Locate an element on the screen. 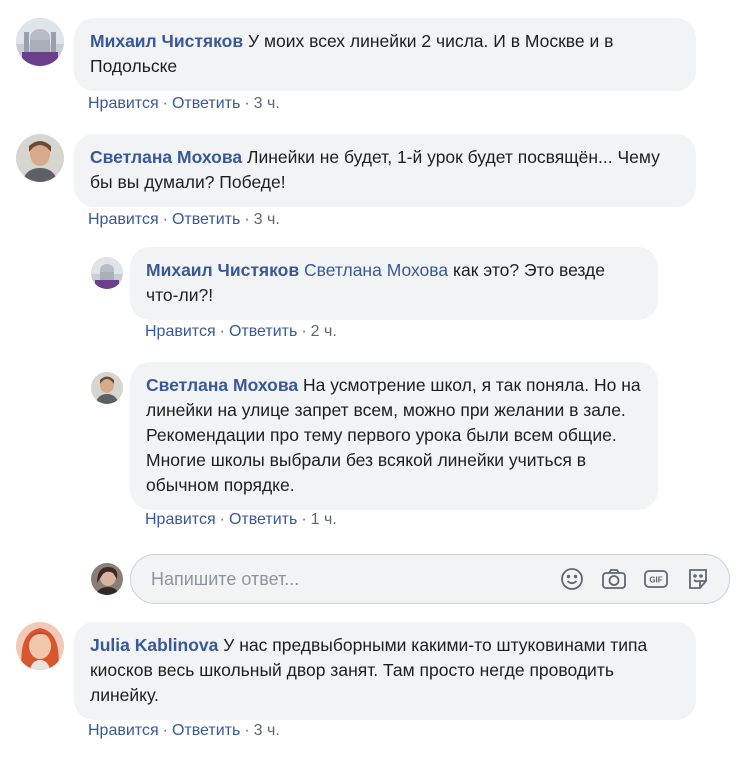  composer-icons: GIF is located at coordinates (635, 579).